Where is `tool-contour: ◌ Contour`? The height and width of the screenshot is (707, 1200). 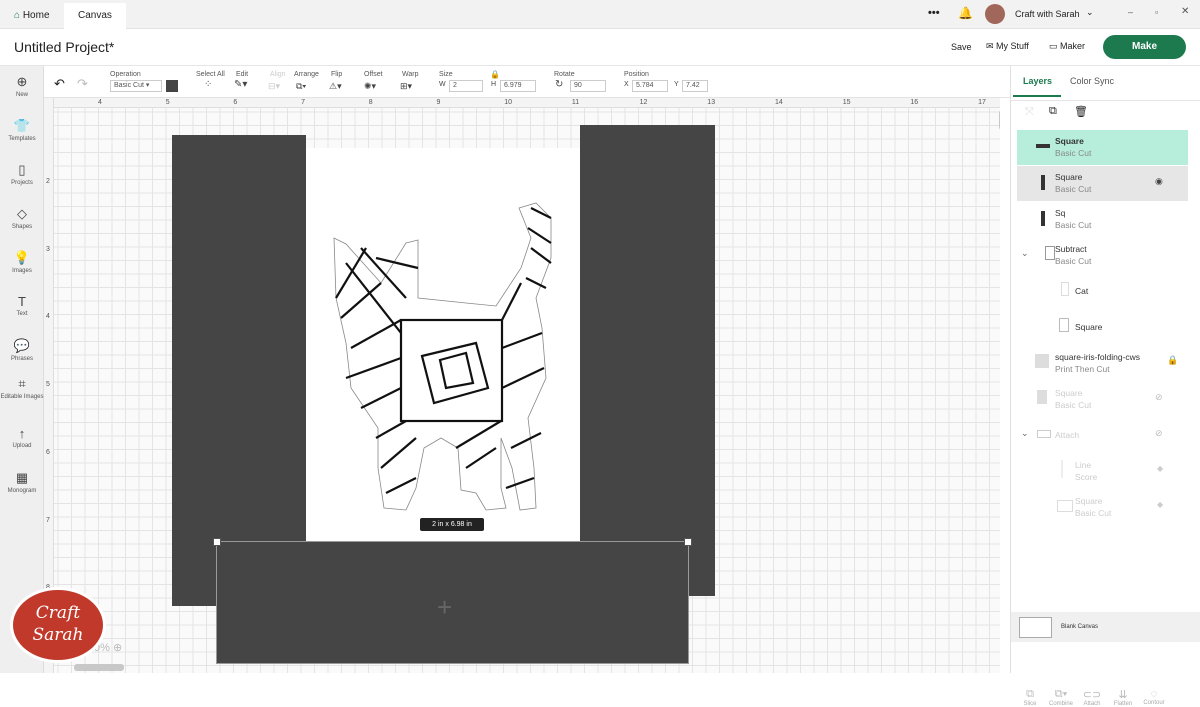 tool-contour: ◌ Contour is located at coordinates (1154, 697).